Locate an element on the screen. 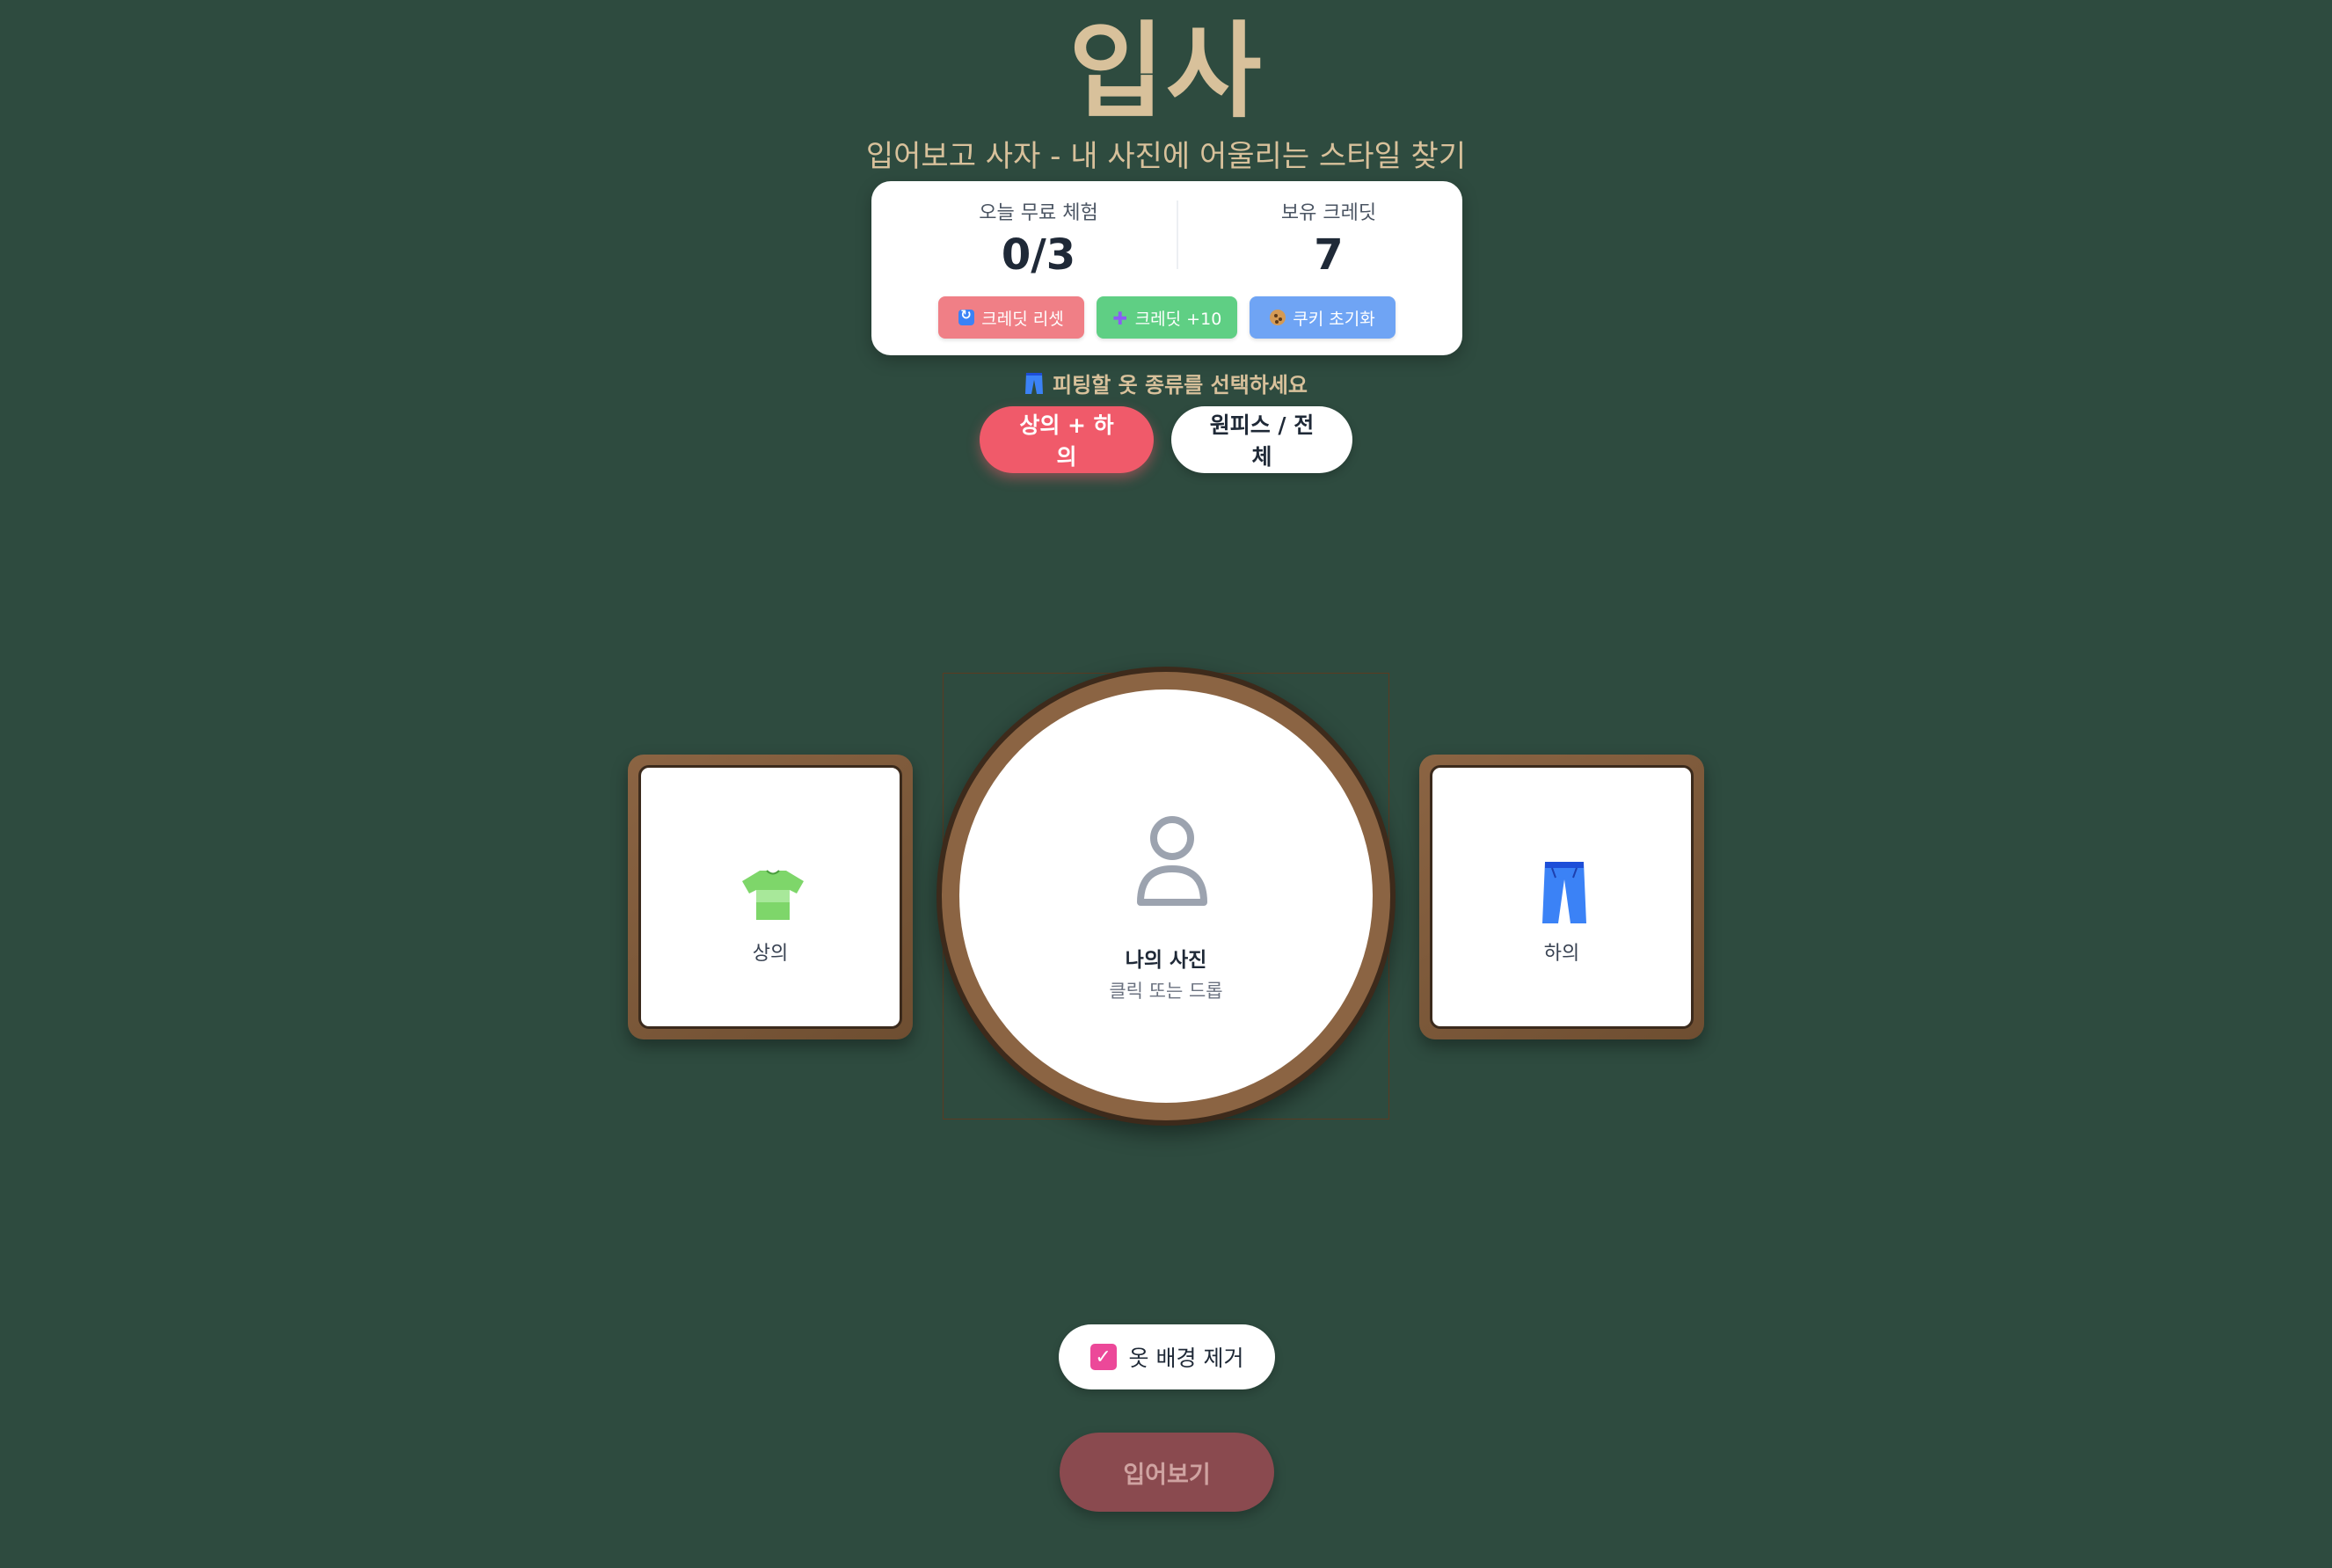 Image resolution: width=2332 pixels, height=1568 pixels. type-heading: 피팅할 옷 종류를 선택하세요 is located at coordinates (1166, 383).